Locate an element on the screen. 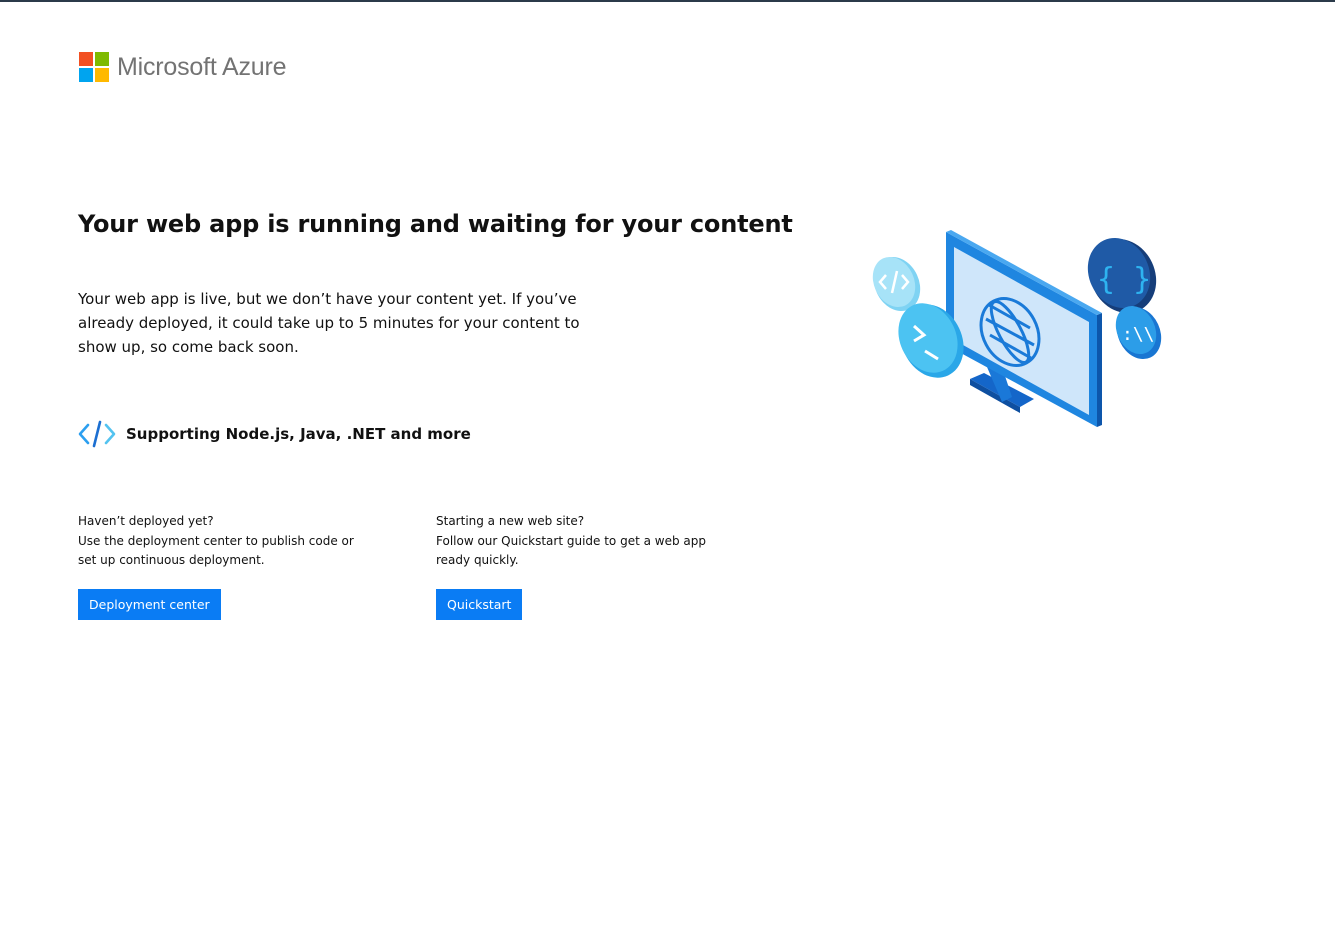  microsoft-logo-icon is located at coordinates (94, 67).